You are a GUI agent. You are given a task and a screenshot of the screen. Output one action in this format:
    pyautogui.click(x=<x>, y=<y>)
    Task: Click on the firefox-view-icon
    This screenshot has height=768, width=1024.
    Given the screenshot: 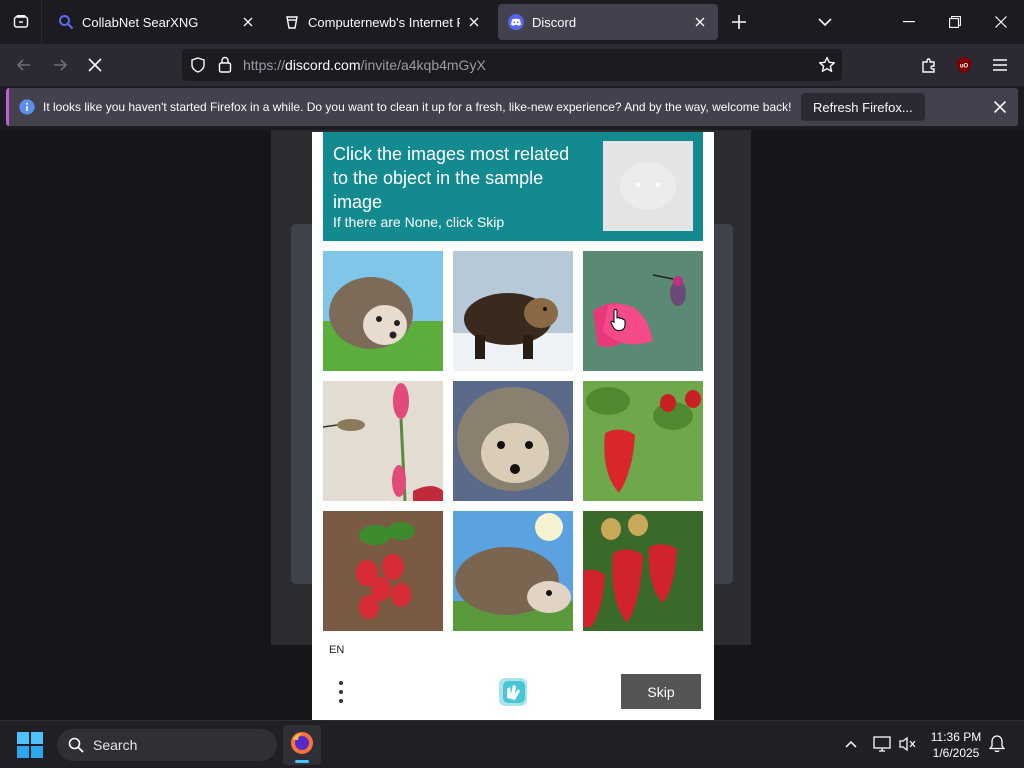 What is the action you would take?
    pyautogui.click(x=20, y=21)
    